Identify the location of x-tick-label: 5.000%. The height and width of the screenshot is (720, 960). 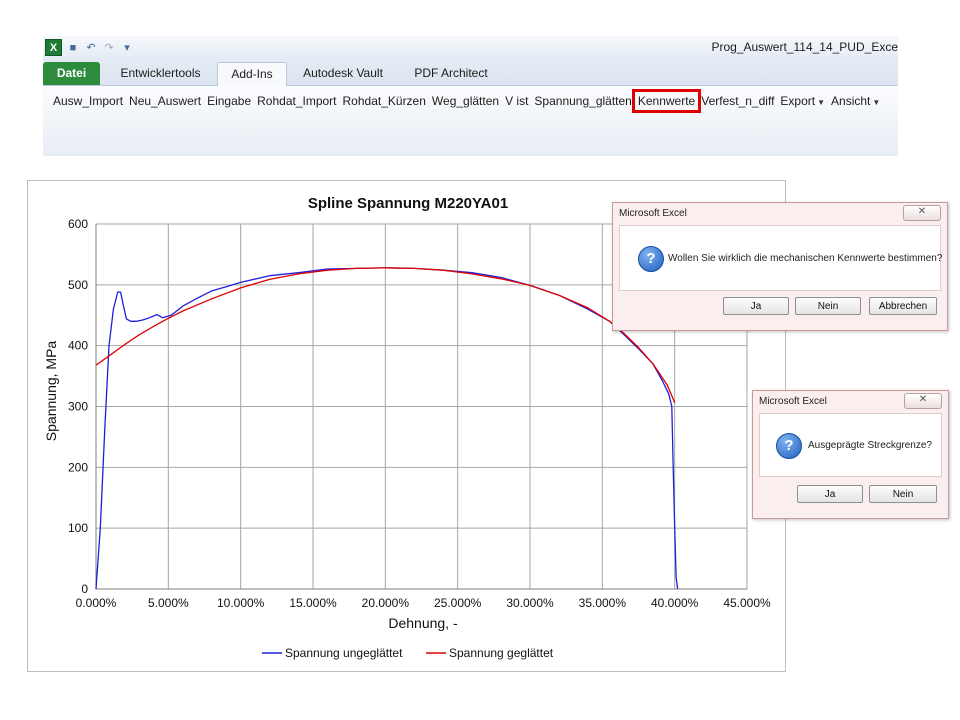
(168, 603).